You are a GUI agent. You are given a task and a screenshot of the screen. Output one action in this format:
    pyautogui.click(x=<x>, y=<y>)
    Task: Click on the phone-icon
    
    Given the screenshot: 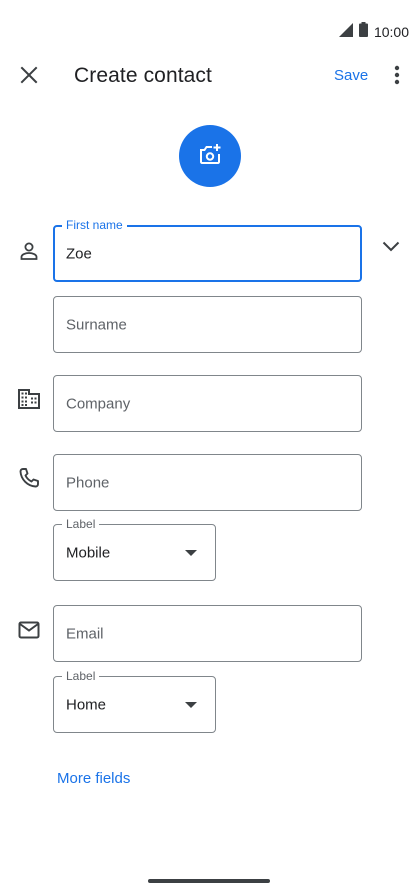 What is the action you would take?
    pyautogui.click(x=29, y=478)
    